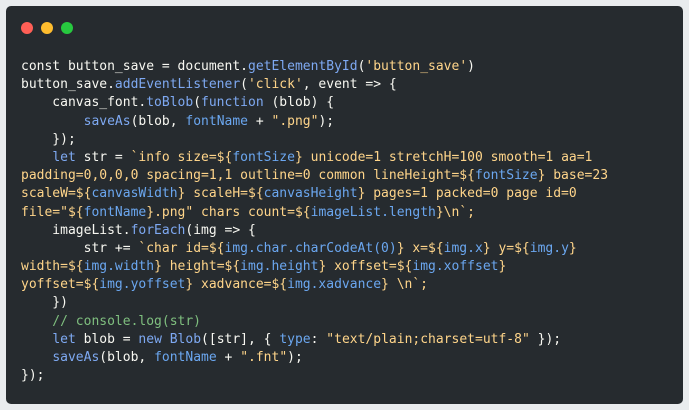  Describe the element at coordinates (420, 248) in the screenshot. I see `code-token: } x=${` at that location.